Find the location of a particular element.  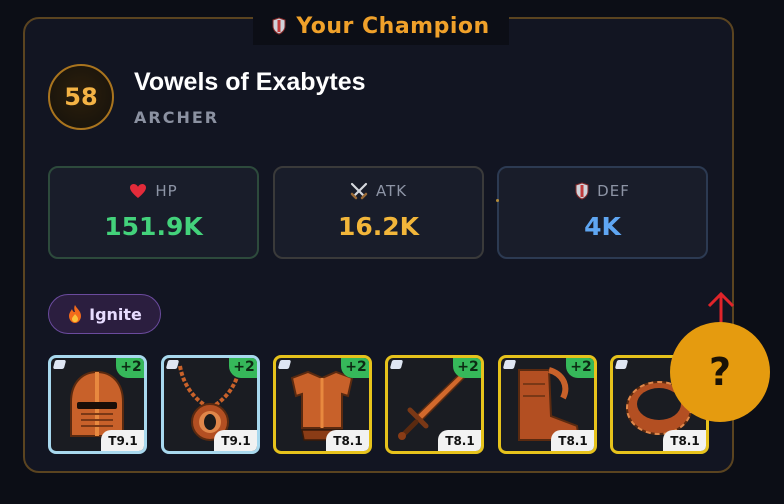

panel-title-text: Your Champion is located at coordinates (393, 26).